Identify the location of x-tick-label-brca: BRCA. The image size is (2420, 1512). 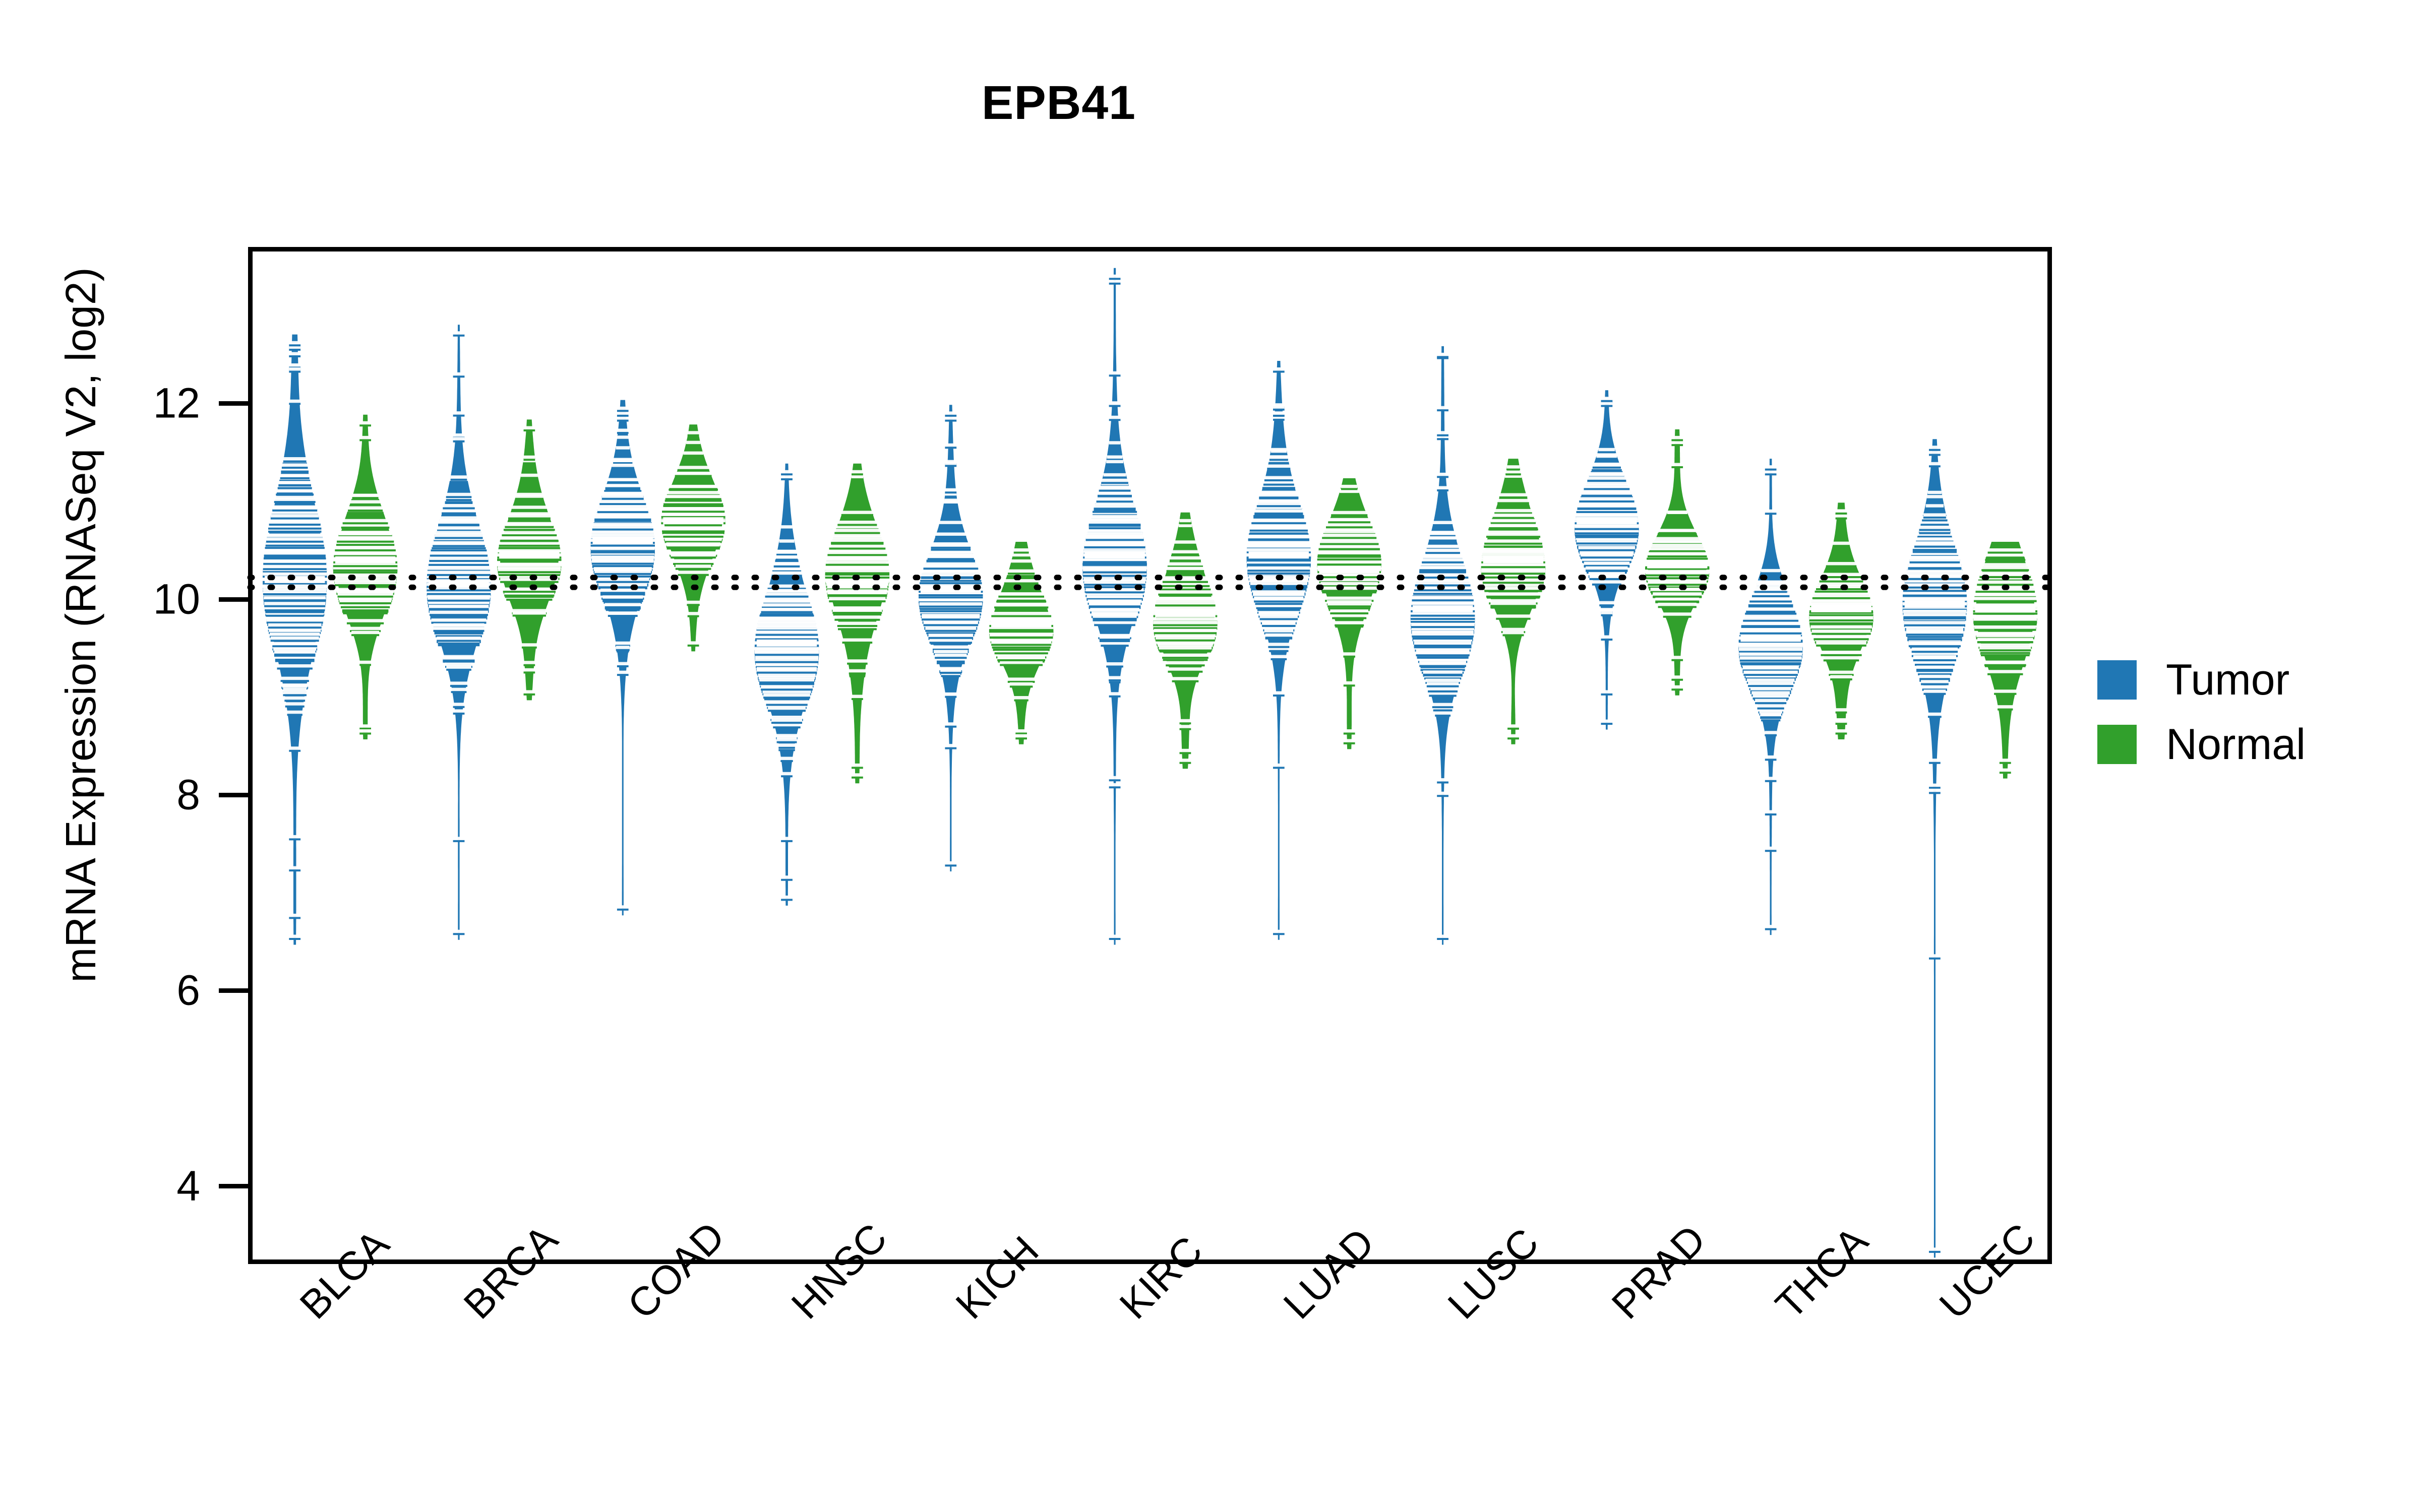
(510, 1272).